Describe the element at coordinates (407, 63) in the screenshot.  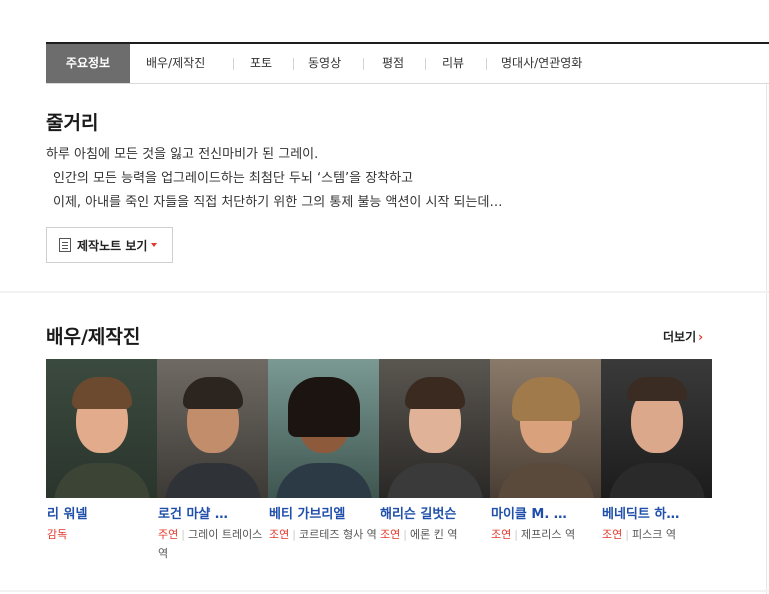
I see `tab-bar: 주요정보 배우/제작진 포토 동영상 평점 리뷰 명대사/연관영화` at that location.